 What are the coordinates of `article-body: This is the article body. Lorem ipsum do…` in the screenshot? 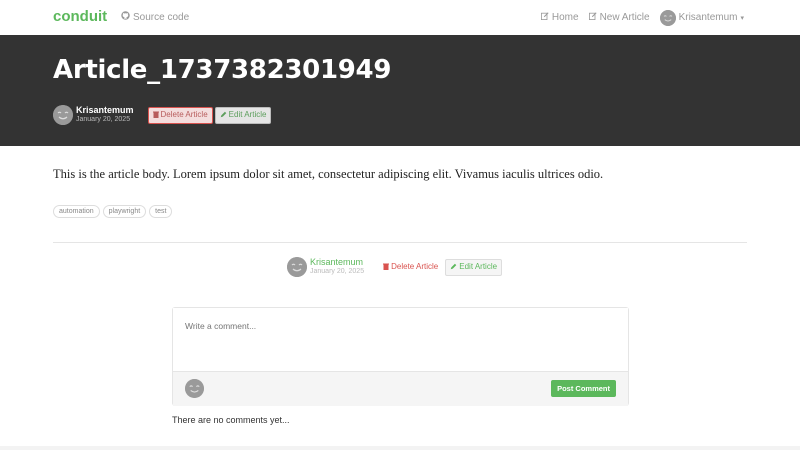 It's located at (328, 174).